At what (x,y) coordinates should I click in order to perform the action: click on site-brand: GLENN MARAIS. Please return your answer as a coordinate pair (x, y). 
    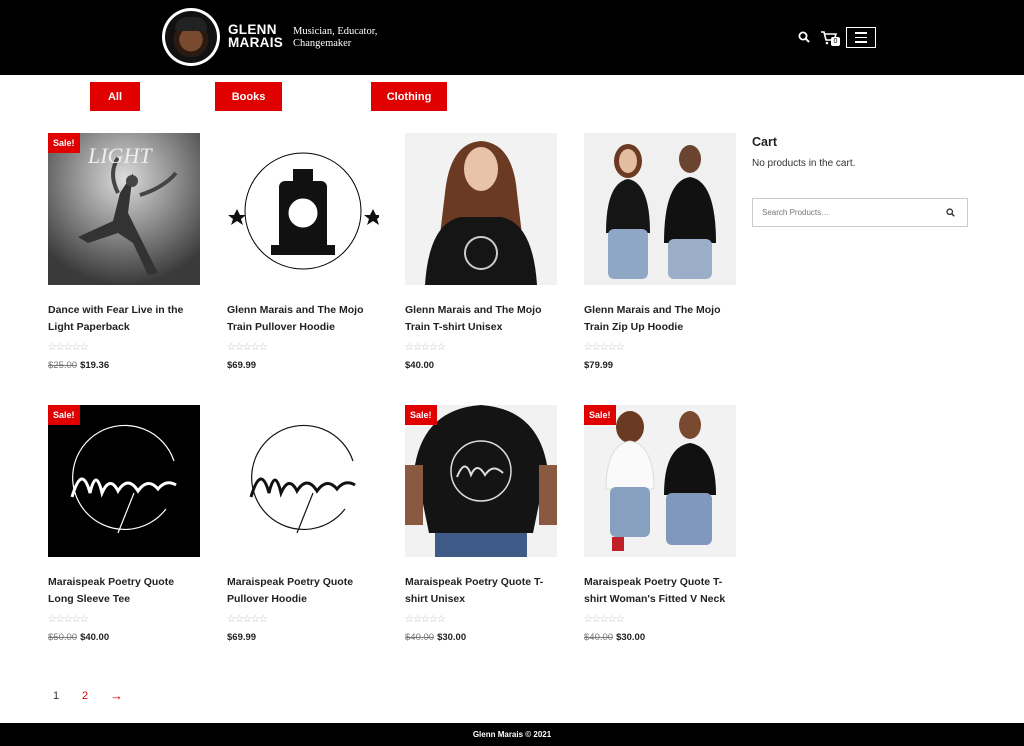
    Looking at the image, I should click on (256, 36).